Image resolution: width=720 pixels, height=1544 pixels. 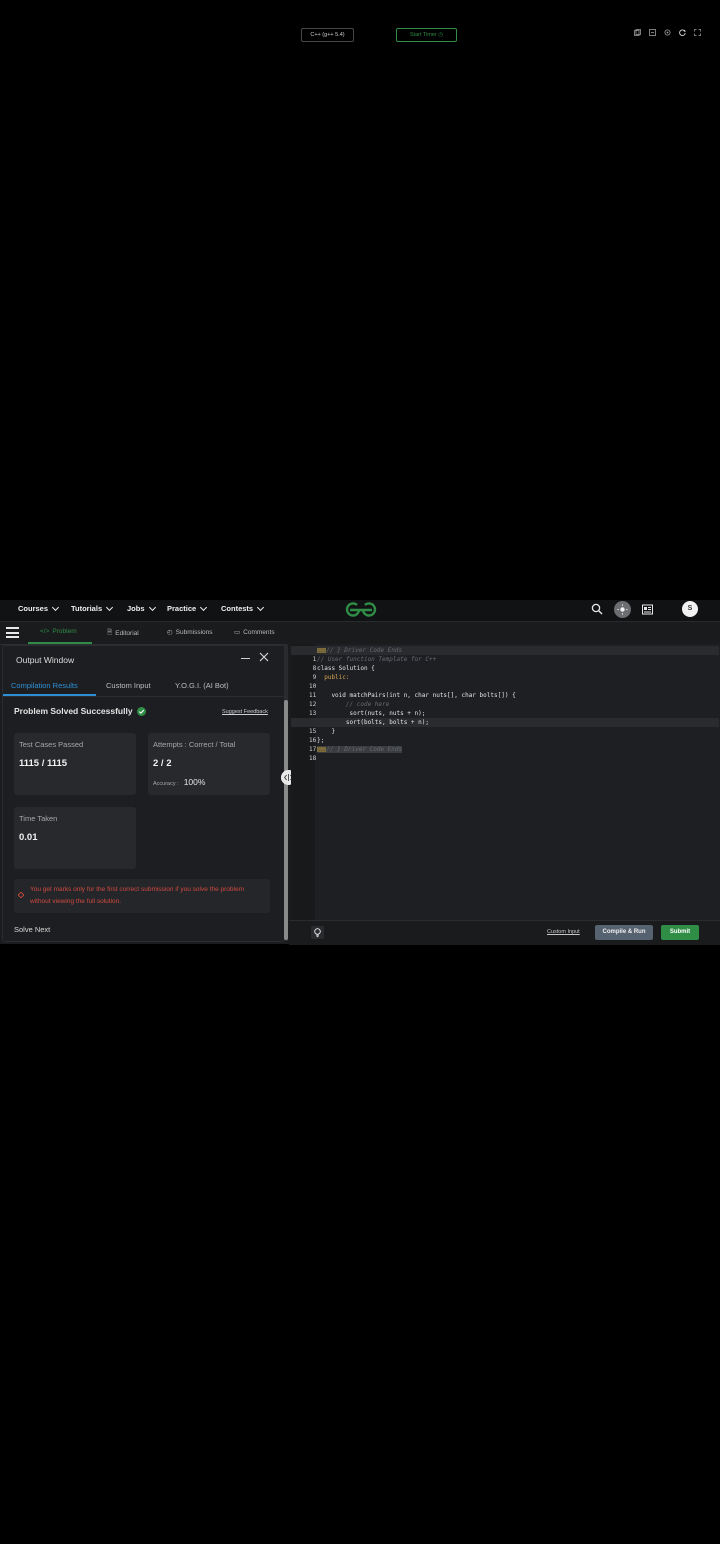 What do you see at coordinates (38, 818) in the screenshot?
I see `time-taken-label: Time Taken` at bounding box center [38, 818].